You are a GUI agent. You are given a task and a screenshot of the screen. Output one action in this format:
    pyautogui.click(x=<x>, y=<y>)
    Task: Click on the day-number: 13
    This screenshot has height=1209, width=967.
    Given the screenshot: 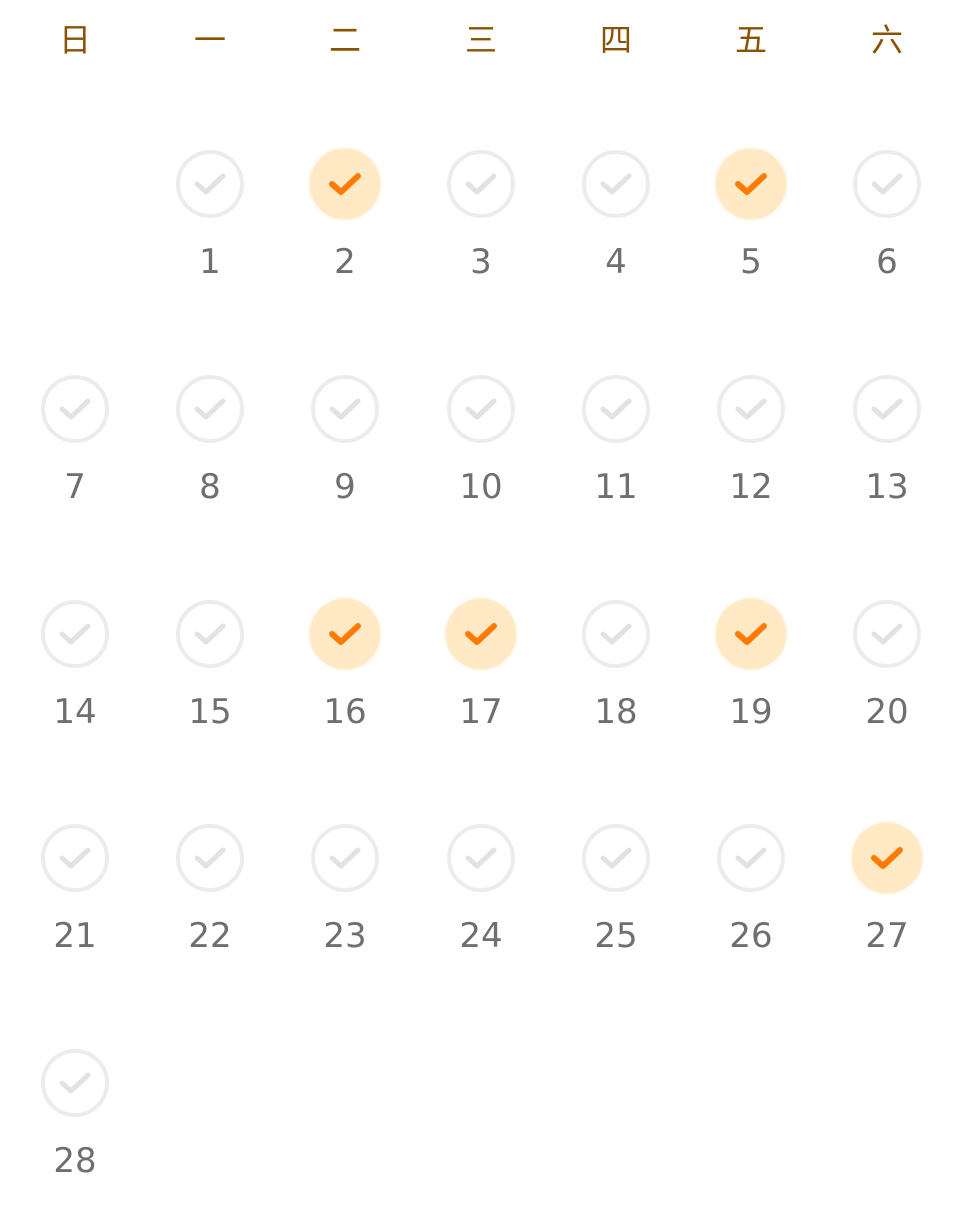 What is the action you would take?
    pyautogui.click(x=887, y=487)
    